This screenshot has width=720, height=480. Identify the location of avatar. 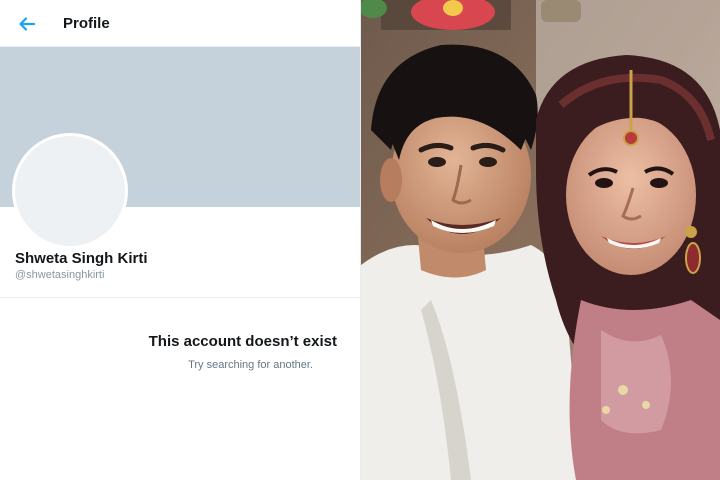
(70, 191).